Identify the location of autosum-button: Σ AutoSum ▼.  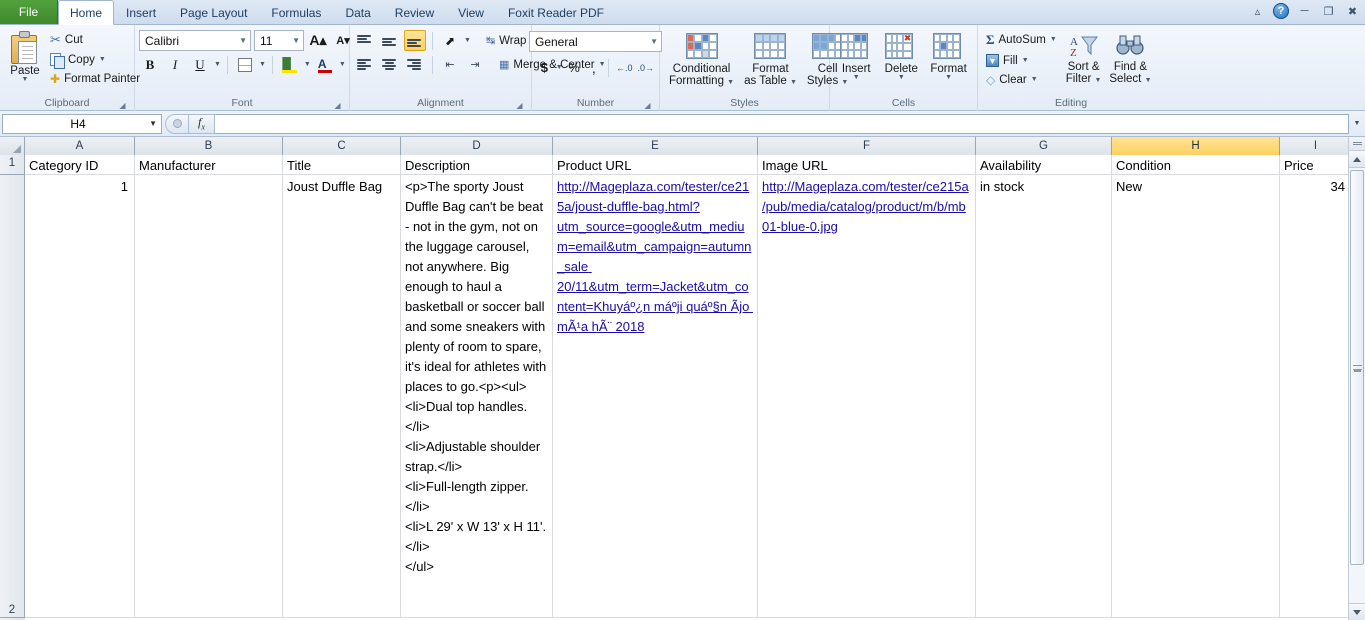
(1021, 40).